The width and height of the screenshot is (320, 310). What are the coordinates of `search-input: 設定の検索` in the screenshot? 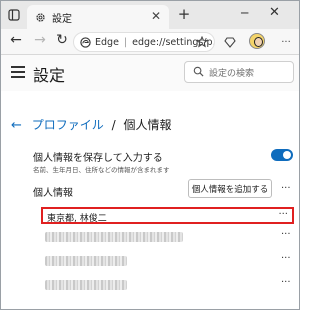 It's located at (239, 72).